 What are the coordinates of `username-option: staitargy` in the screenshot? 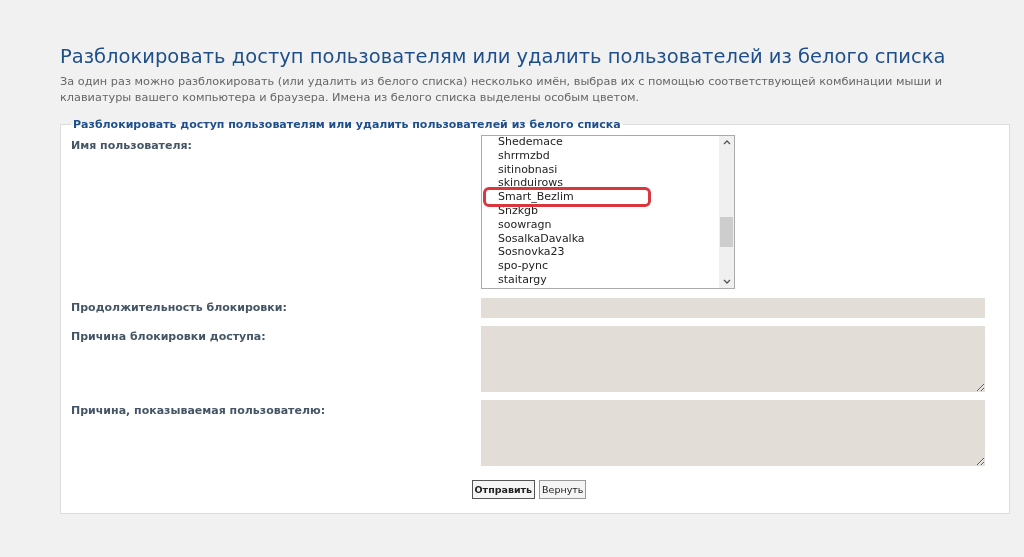 It's located at (567, 279).